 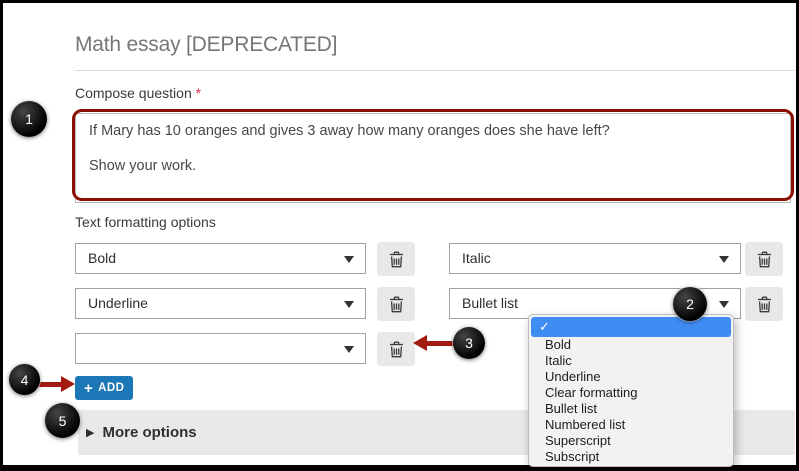 I want to click on checkmark-icon: ✓, so click(x=544, y=326).